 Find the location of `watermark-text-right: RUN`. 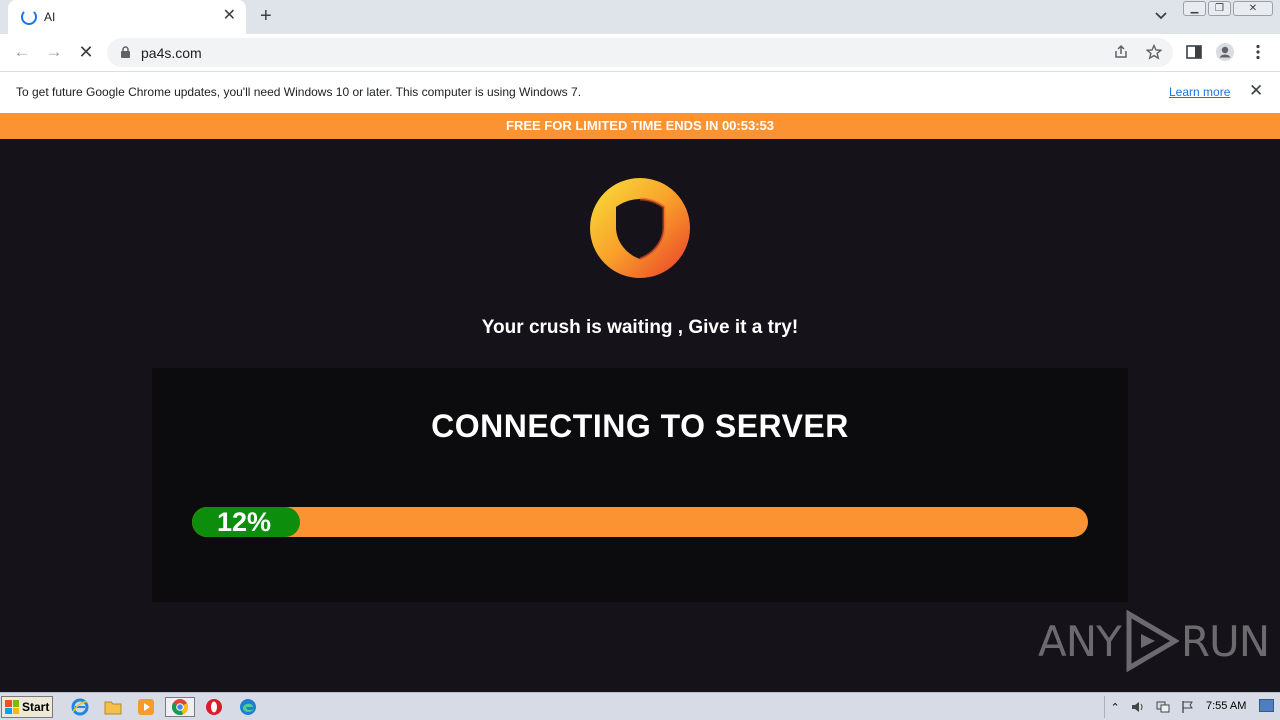

watermark-text-right: RUN is located at coordinates (1225, 641).